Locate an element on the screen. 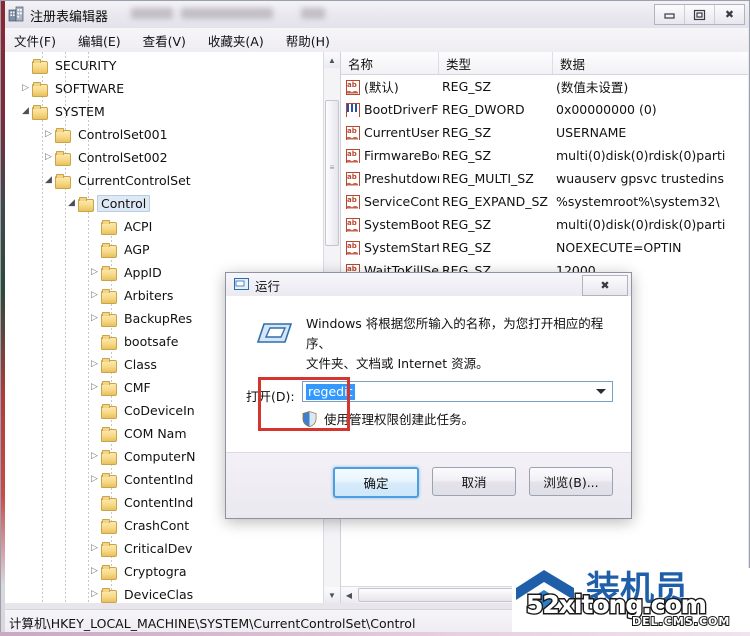 The image size is (750, 636). ok-button: 确定 is located at coordinates (376, 482).